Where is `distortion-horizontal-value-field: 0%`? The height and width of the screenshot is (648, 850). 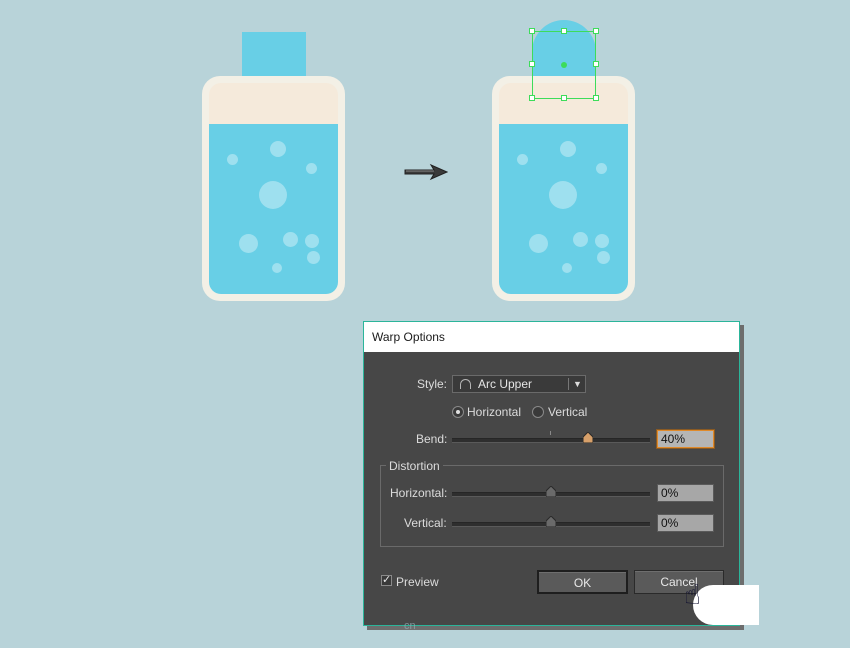
distortion-horizontal-value-field: 0% is located at coordinates (685, 493).